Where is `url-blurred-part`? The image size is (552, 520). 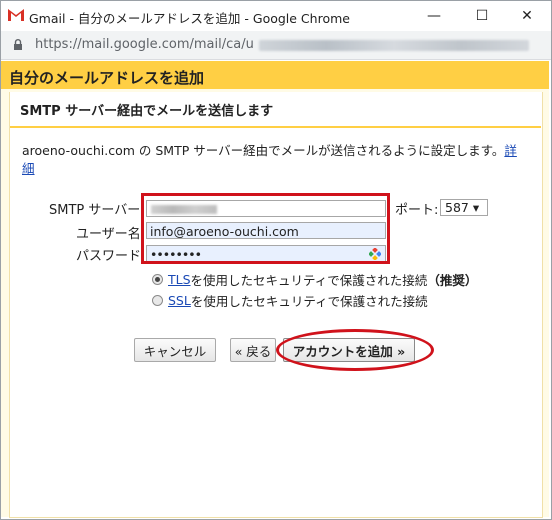
url-blurred-part is located at coordinates (394, 45).